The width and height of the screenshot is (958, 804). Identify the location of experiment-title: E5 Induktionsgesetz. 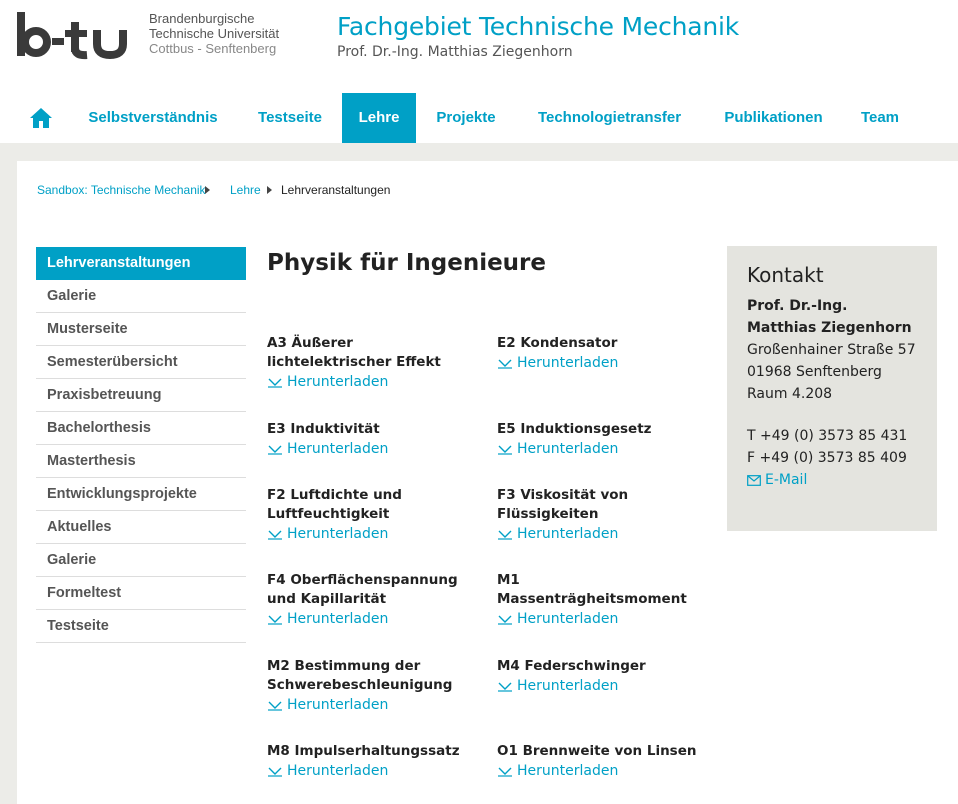
(574, 429).